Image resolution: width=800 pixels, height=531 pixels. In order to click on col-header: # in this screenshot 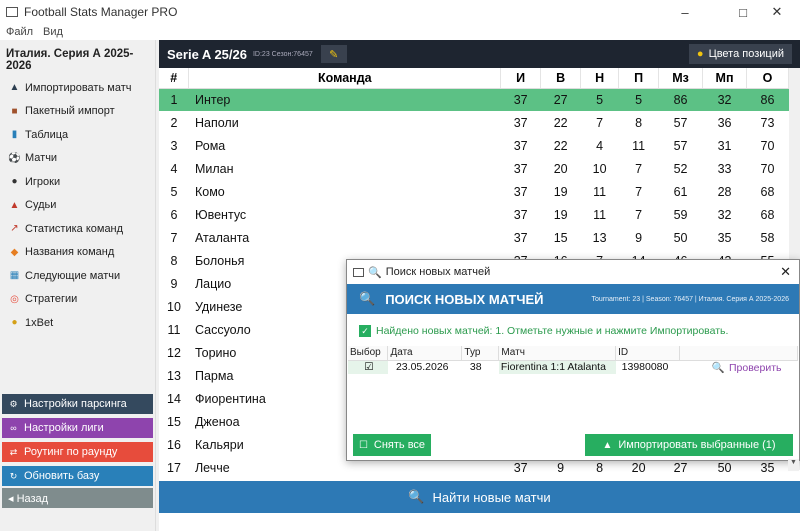, I will do `click(174, 78)`.